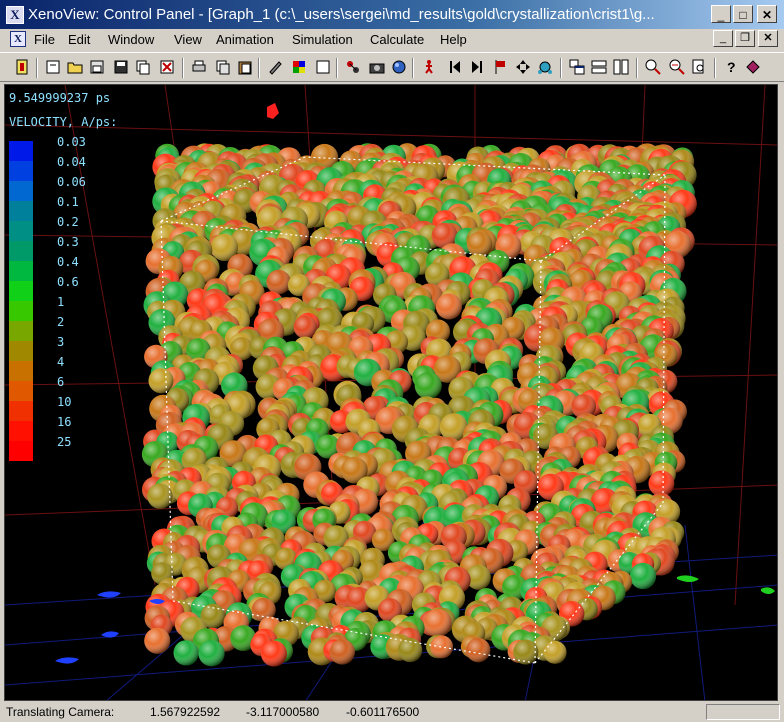 The height and width of the screenshot is (722, 784). Describe the element at coordinates (53, 67) in the screenshot. I see `new-icon` at that location.